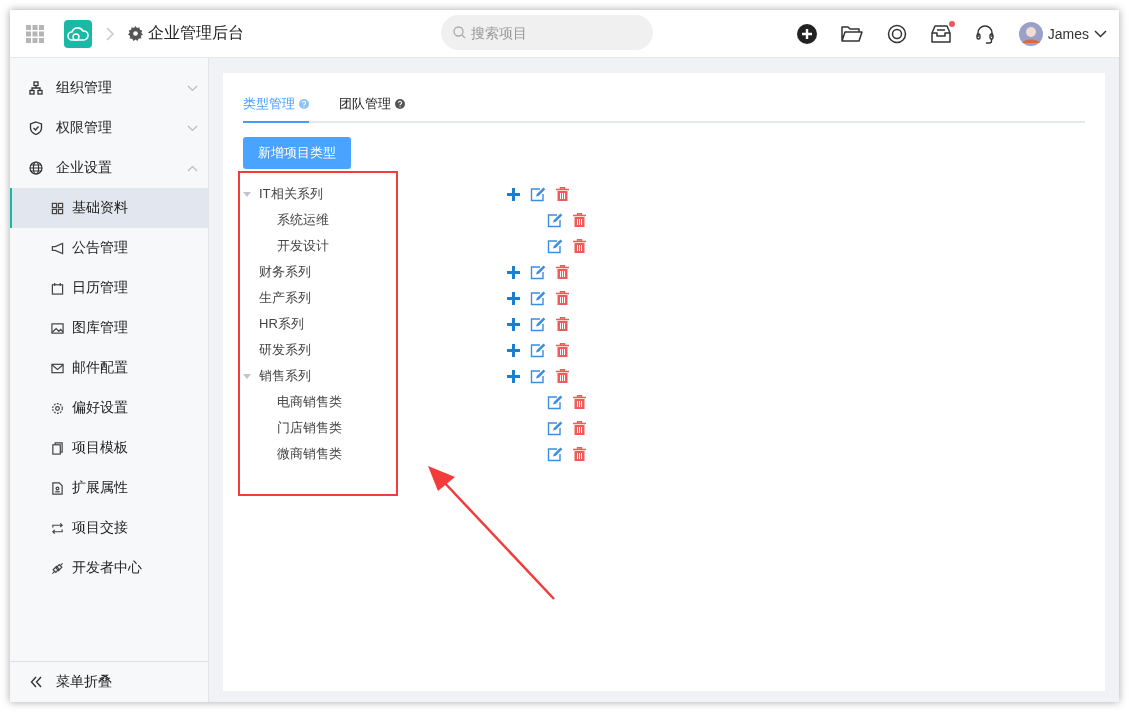 The image size is (1129, 712). I want to click on sidebar-item: 扩展属性, so click(109, 488).